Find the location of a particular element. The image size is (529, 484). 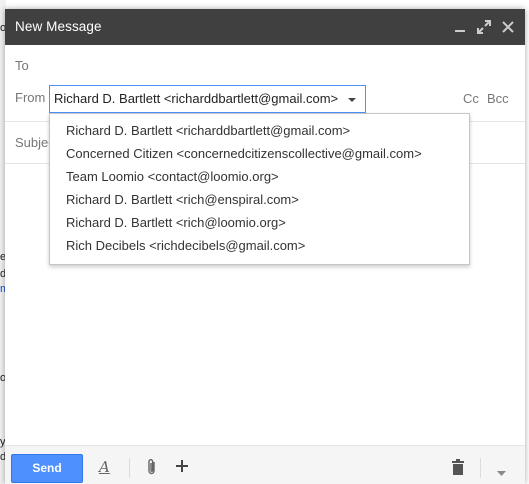

minimize-icon is located at coordinates (460, 27).